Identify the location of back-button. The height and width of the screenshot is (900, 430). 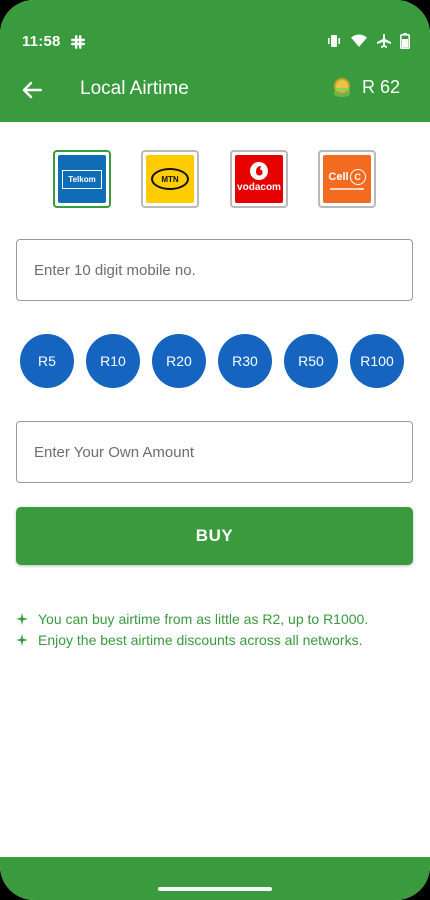
(32, 90).